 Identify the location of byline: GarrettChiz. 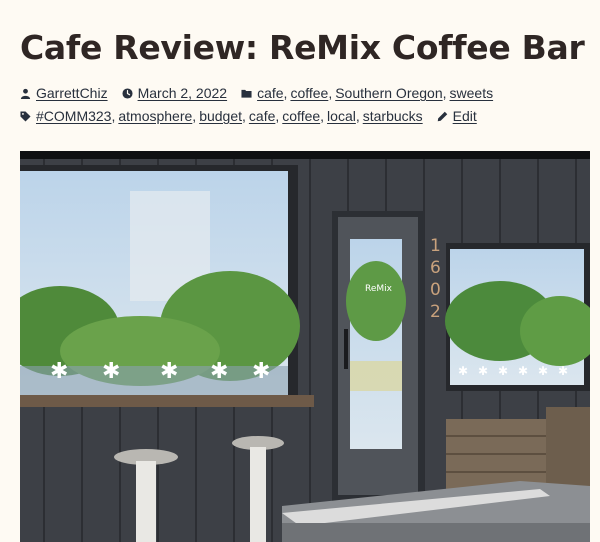
(64, 93).